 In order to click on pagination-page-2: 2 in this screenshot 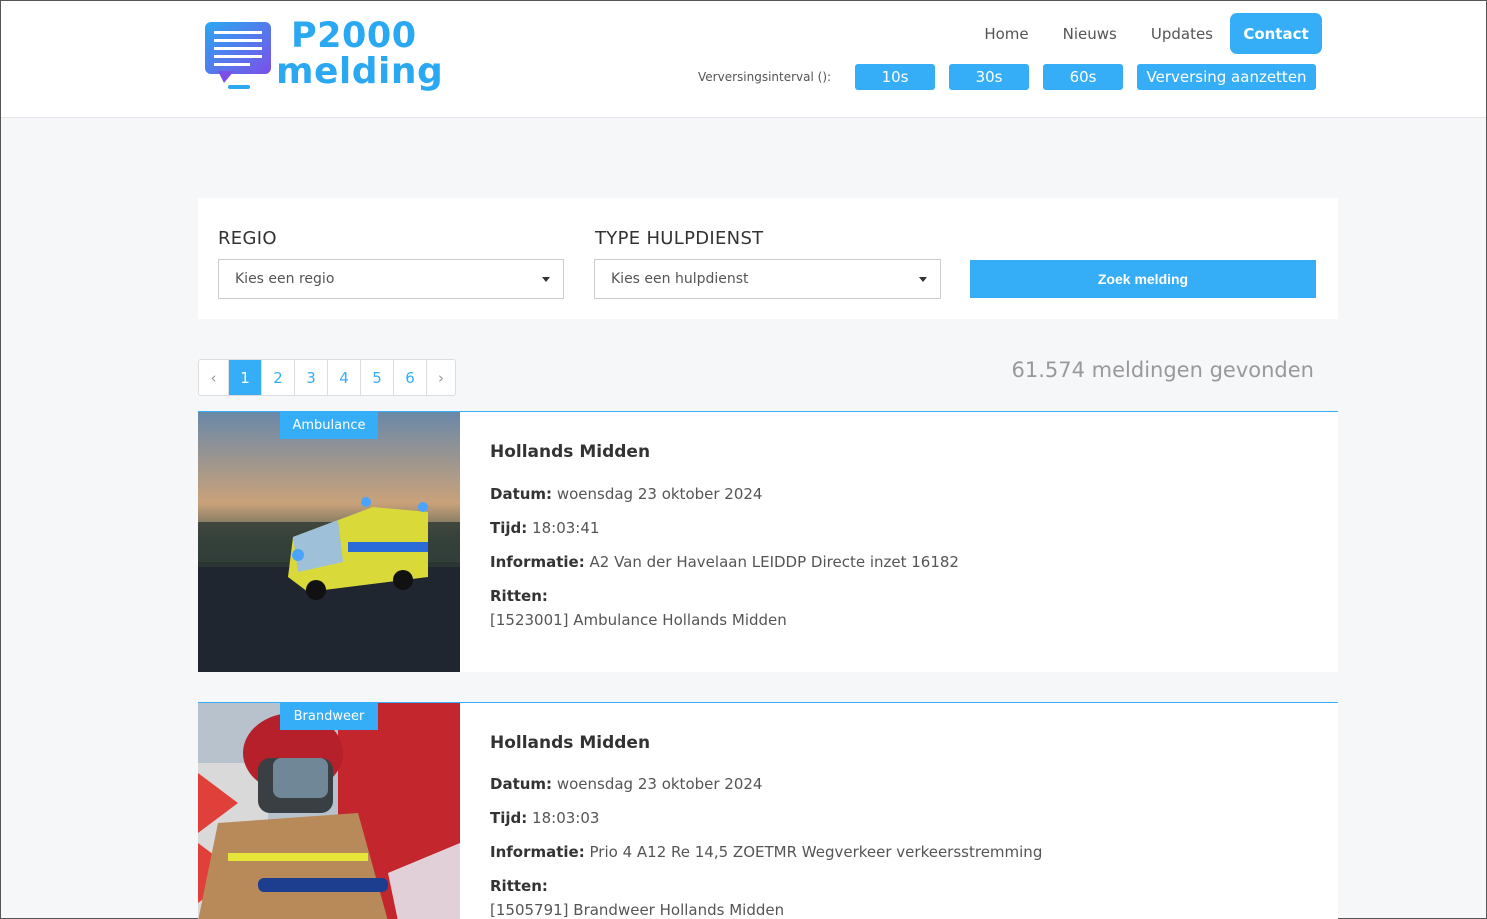, I will do `click(277, 377)`.